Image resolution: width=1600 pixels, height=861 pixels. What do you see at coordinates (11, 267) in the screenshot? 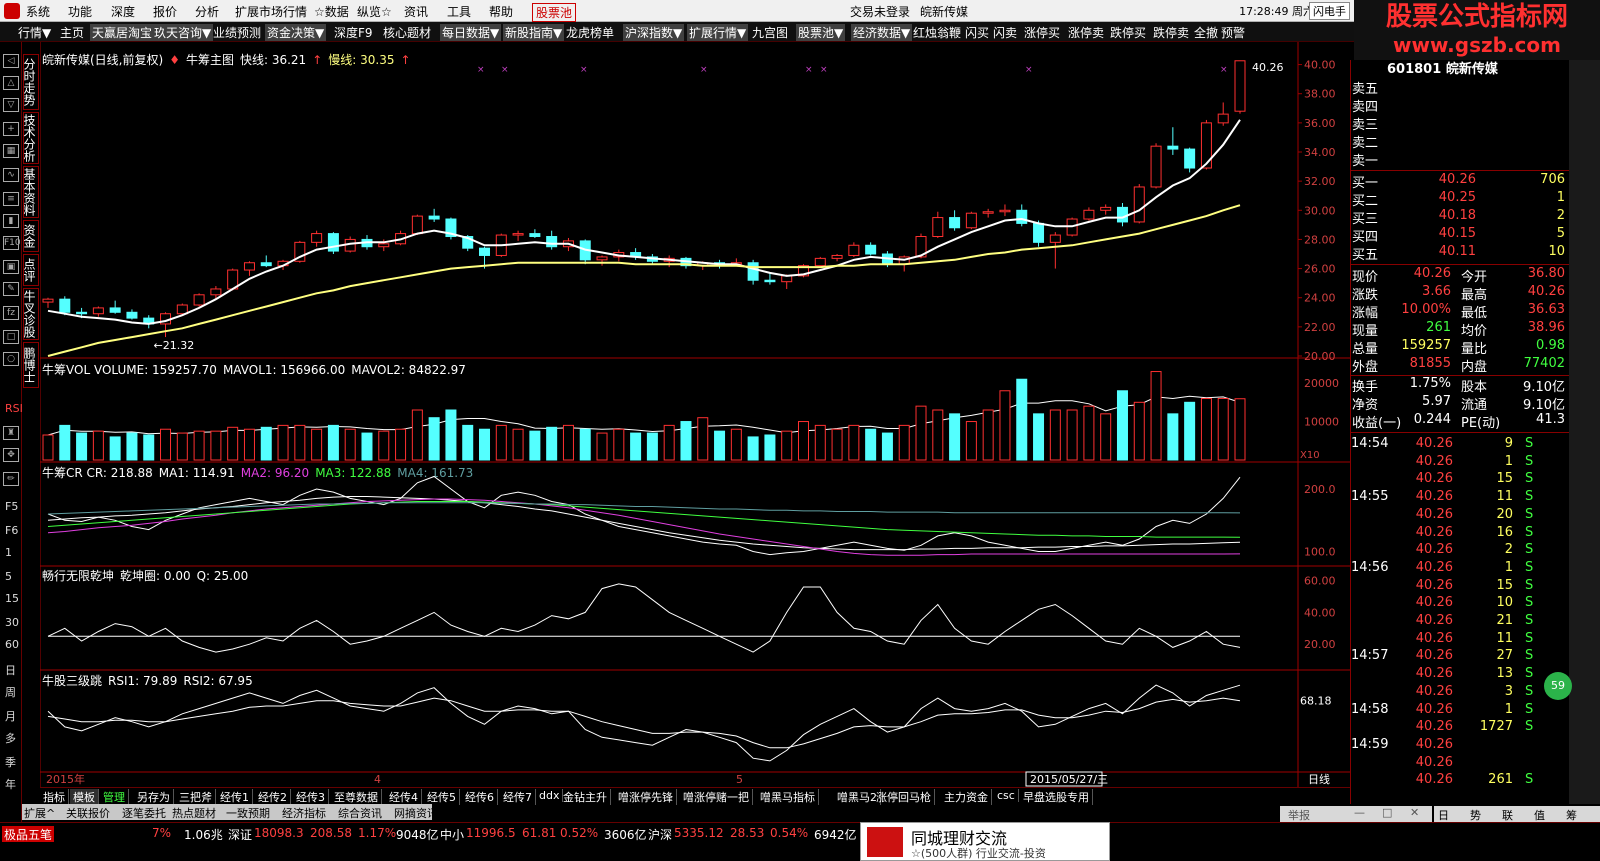
I see `image-icon: ▣` at bounding box center [11, 267].